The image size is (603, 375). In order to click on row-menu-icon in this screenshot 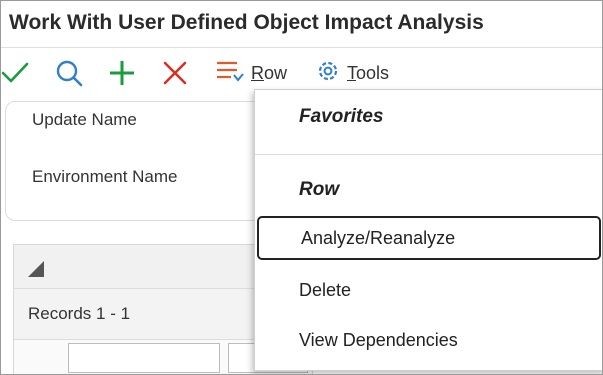, I will do `click(230, 73)`.